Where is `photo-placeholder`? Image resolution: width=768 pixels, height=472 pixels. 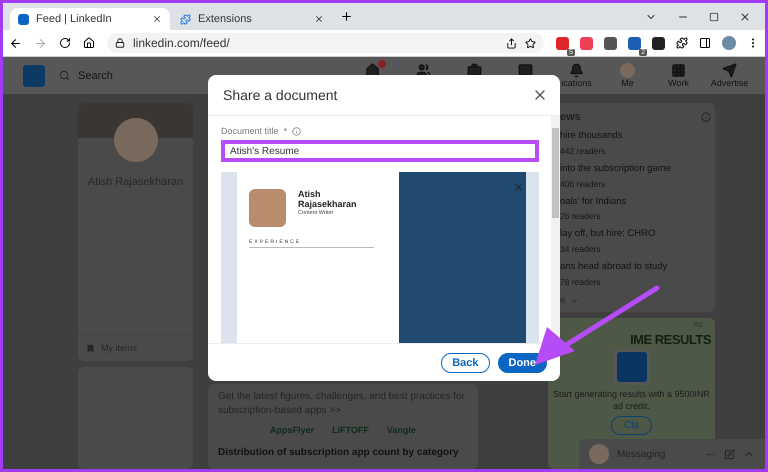
photo-placeholder is located at coordinates (267, 208).